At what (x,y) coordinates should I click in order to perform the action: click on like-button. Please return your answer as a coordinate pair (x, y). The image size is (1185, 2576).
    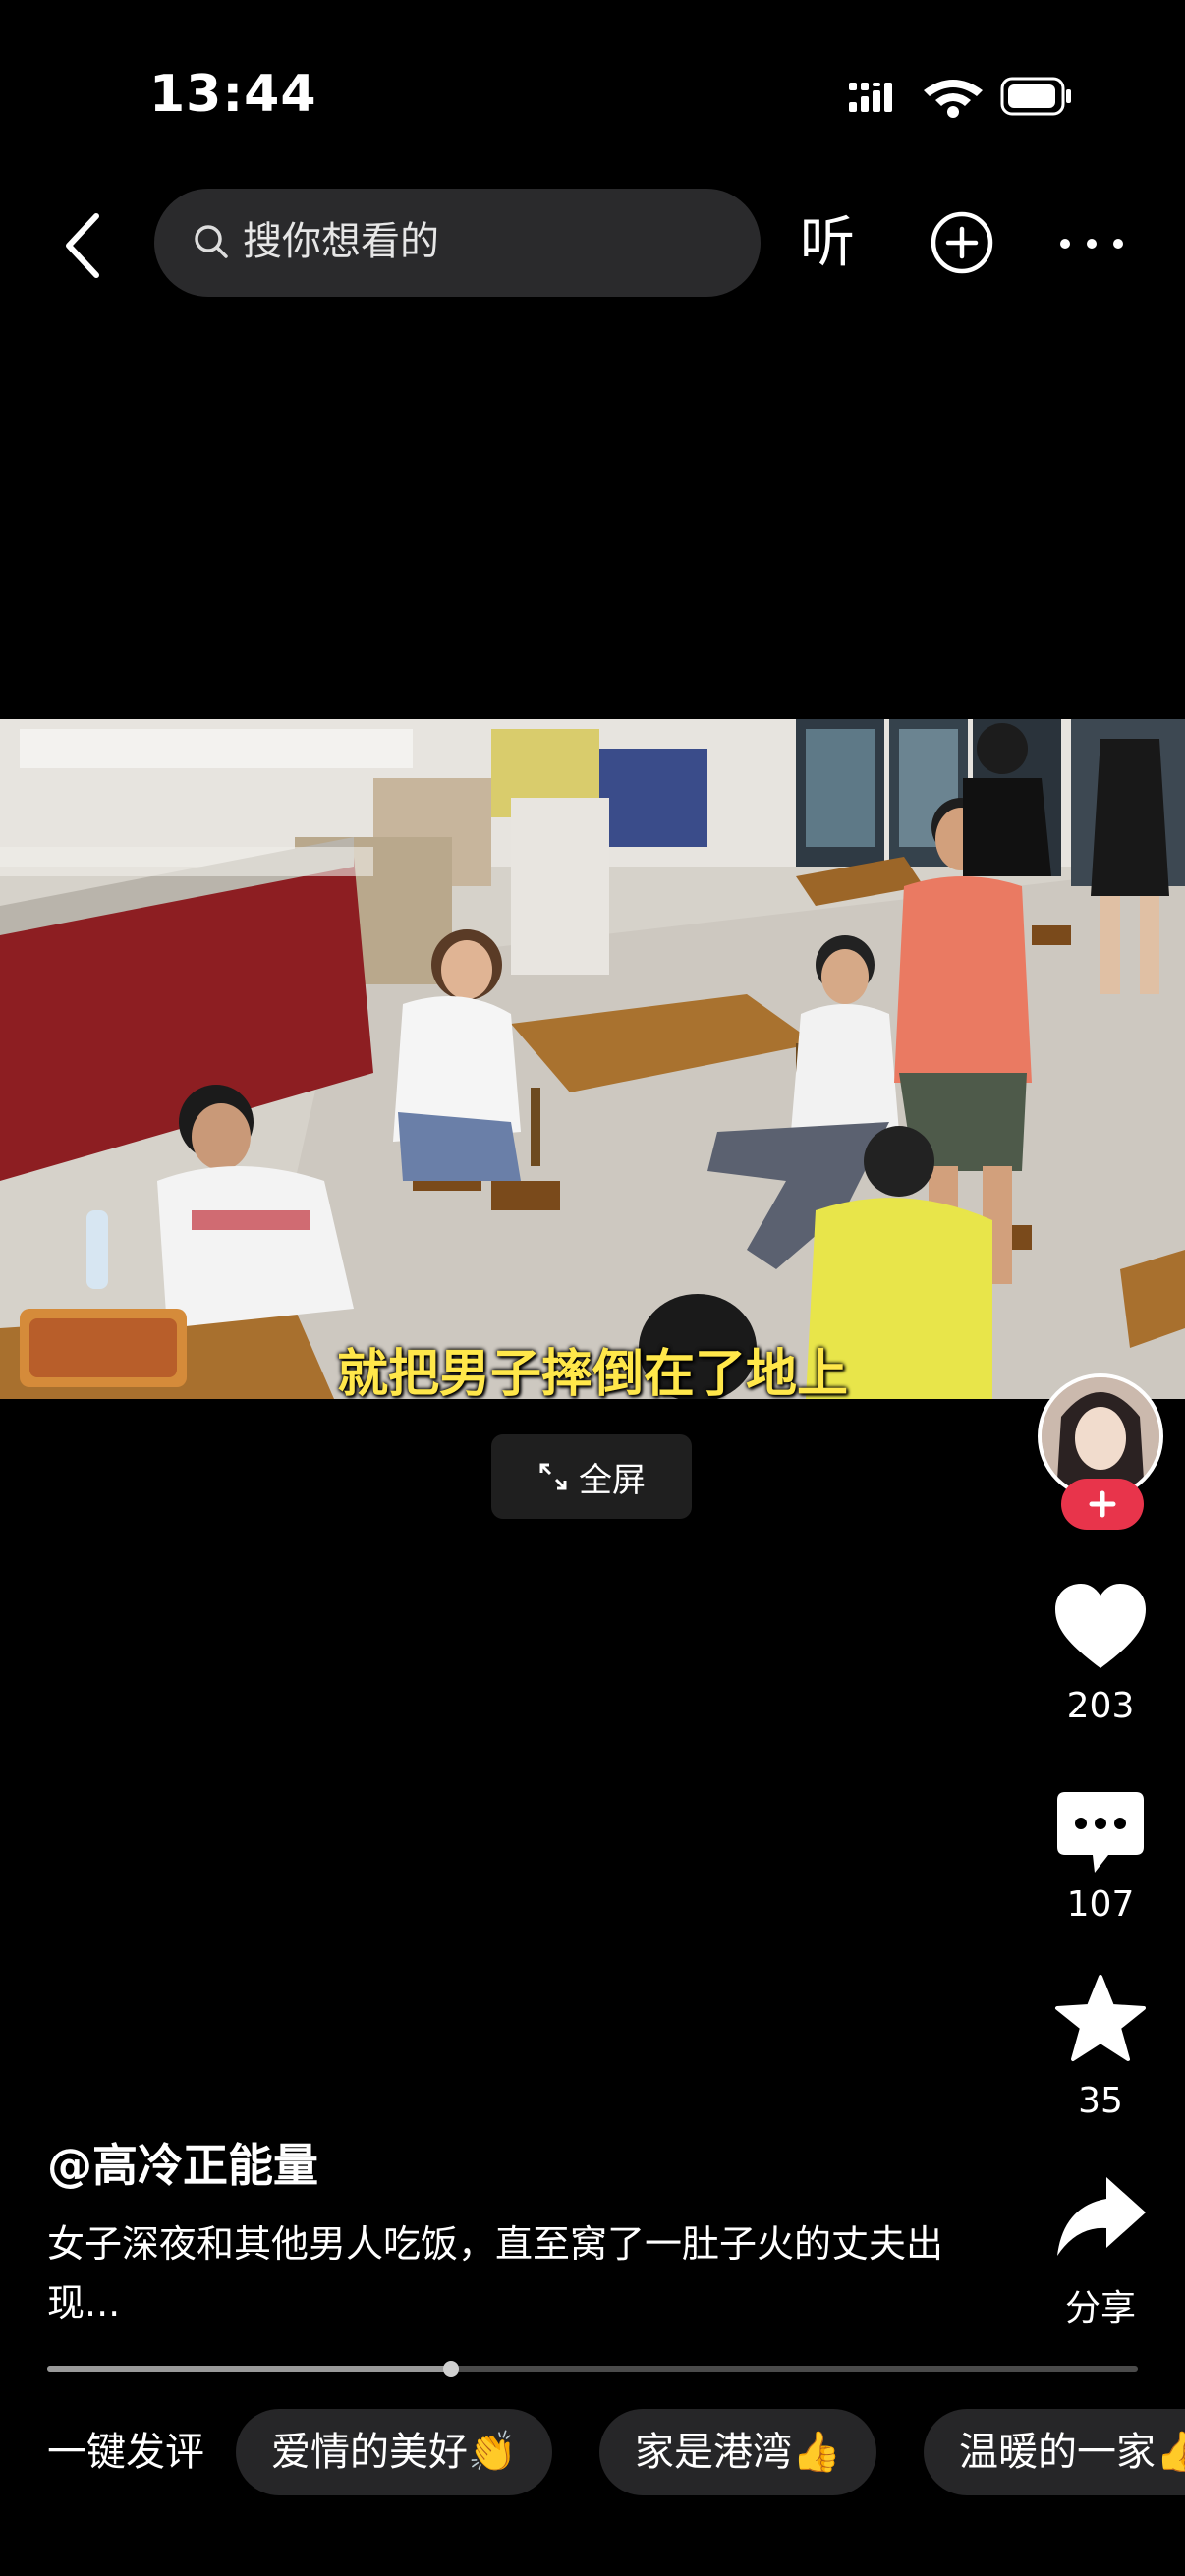
    Looking at the image, I should click on (1100, 1627).